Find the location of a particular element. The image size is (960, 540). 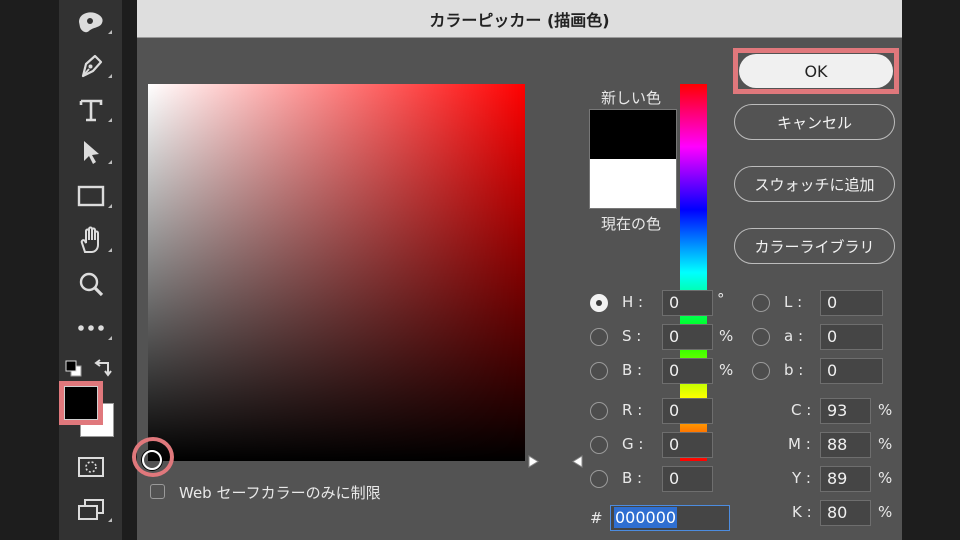

radio-b is located at coordinates (761, 371).